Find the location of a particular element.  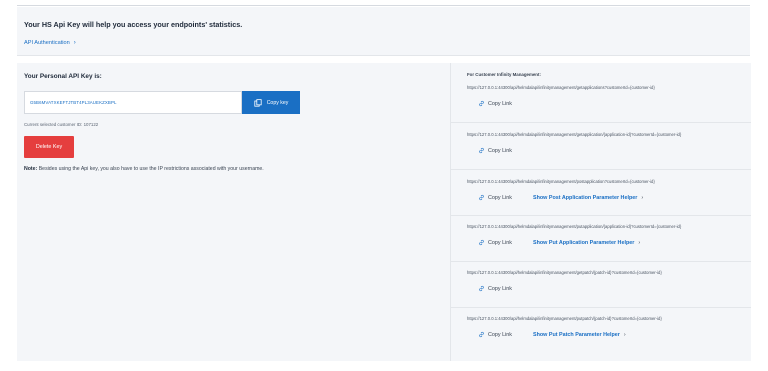

api-authentication-link: API Authentication › is located at coordinates (50, 43).